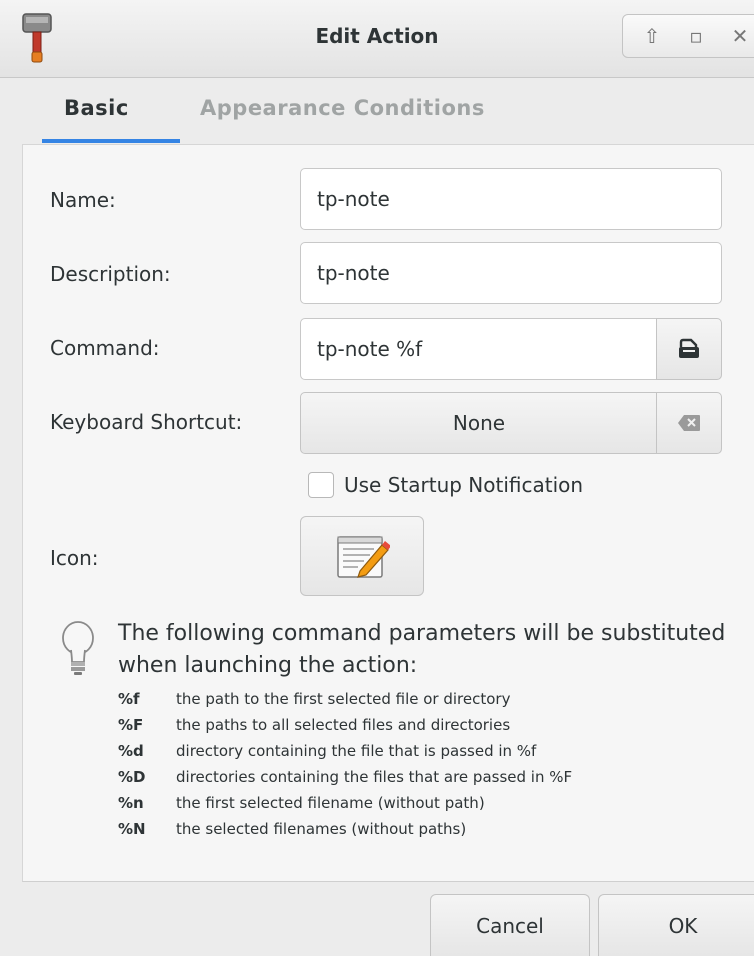 The image size is (754, 956). I want to click on description-label: Description:, so click(110, 274).